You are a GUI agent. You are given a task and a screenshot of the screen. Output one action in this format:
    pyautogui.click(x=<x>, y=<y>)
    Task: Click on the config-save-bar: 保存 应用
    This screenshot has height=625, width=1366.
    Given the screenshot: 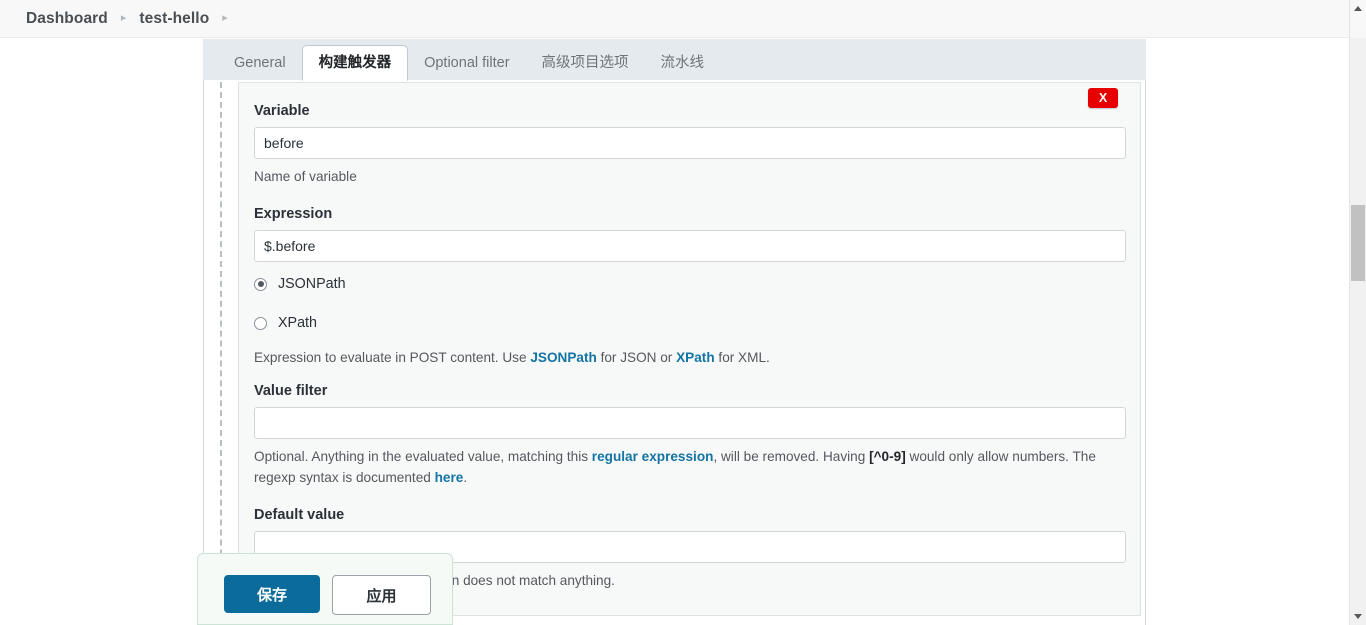 What is the action you would take?
    pyautogui.click(x=325, y=589)
    